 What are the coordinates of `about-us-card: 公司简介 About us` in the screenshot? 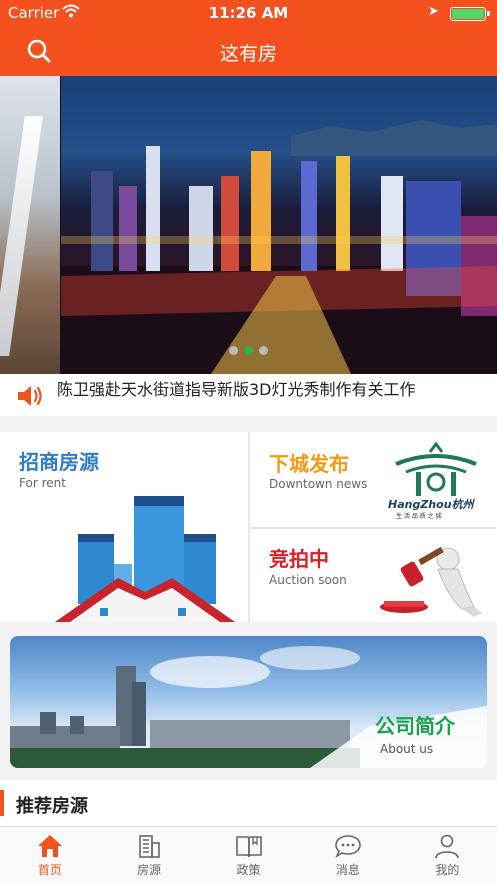 It's located at (248, 702).